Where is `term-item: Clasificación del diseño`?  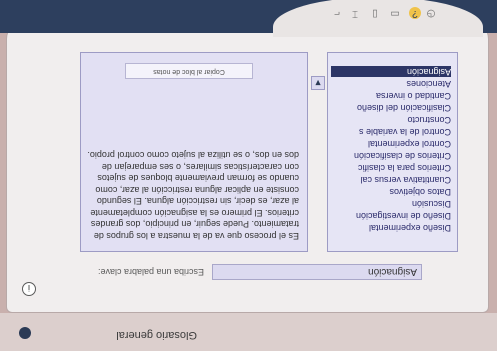 term-item: Clasificación del diseño is located at coordinates (391, 107).